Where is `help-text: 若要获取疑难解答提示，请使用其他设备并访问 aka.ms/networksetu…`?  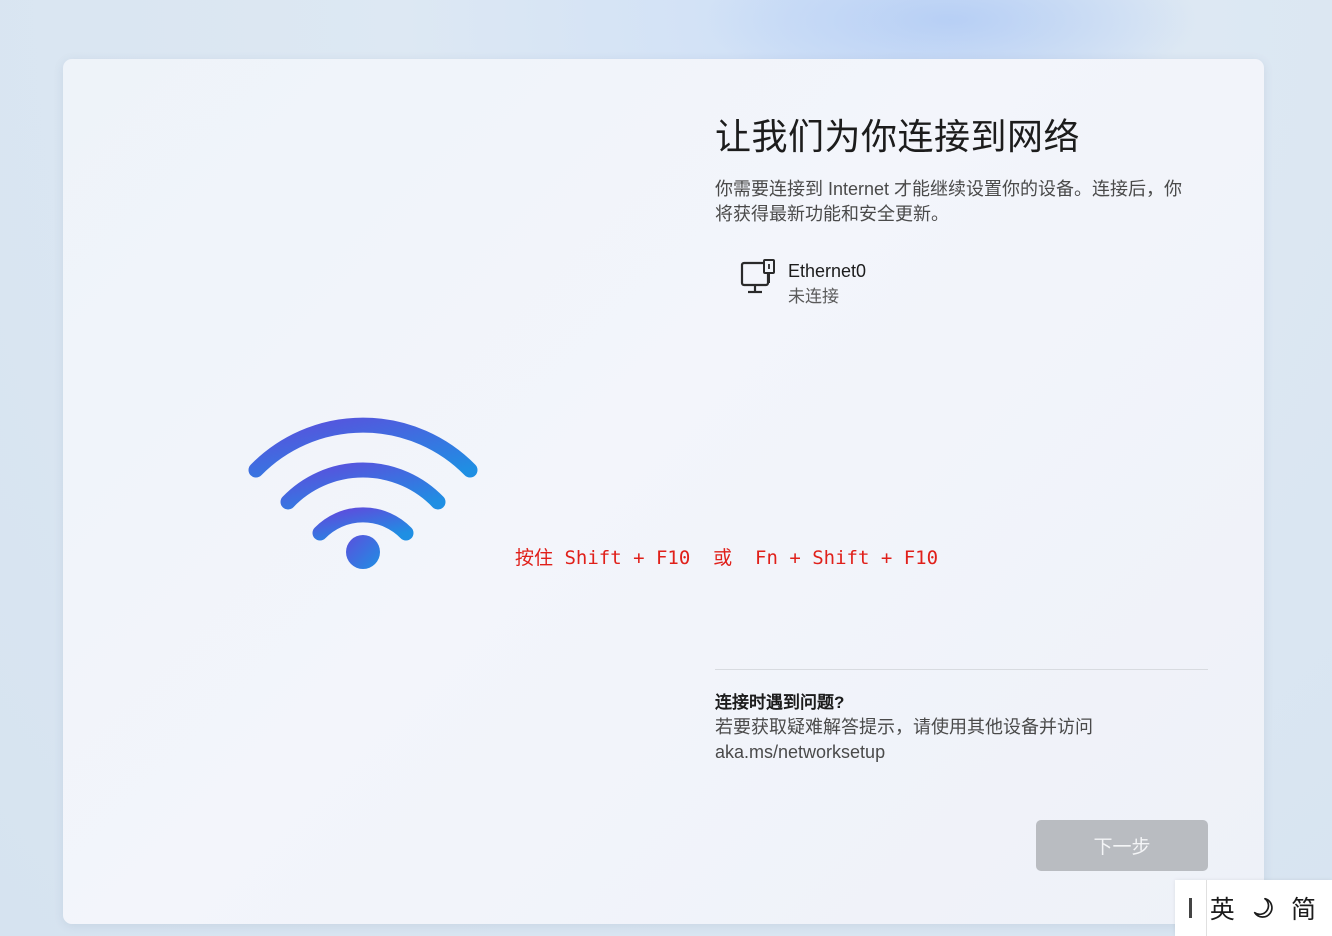
help-text: 若要获取疑难解答提示，请使用其他设备并访问 aka.ms/networksetu… is located at coordinates (904, 739).